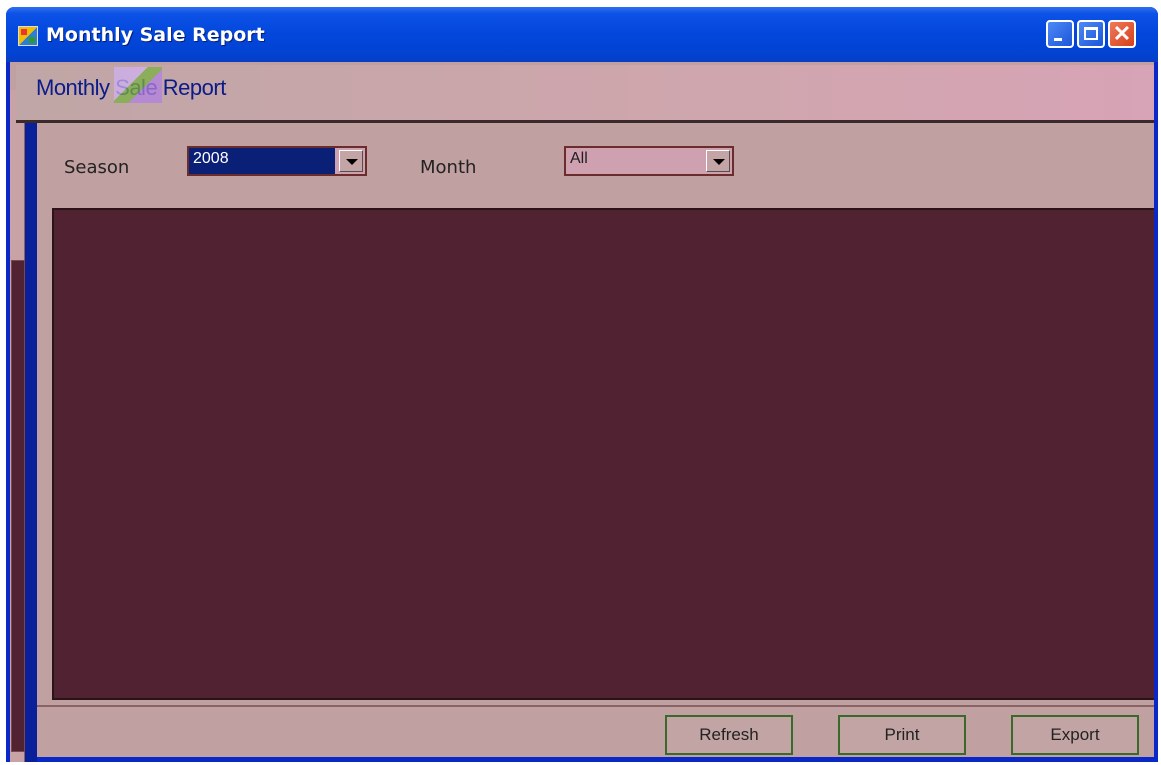 This screenshot has width=1161, height=765. What do you see at coordinates (28, 36) in the screenshot?
I see `app-icon` at bounding box center [28, 36].